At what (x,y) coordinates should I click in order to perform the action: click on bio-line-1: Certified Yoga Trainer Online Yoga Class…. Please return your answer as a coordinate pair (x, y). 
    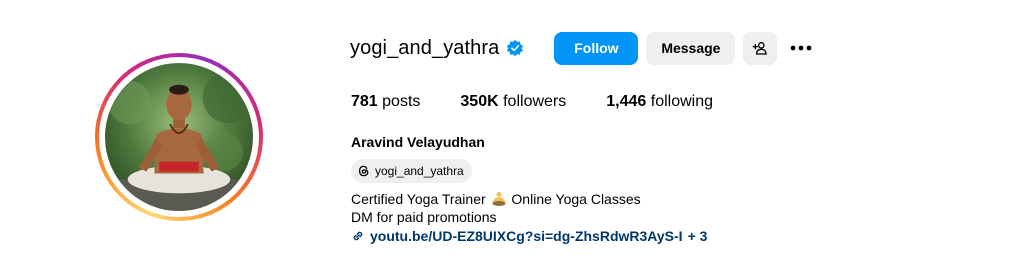
    Looking at the image, I should click on (496, 199).